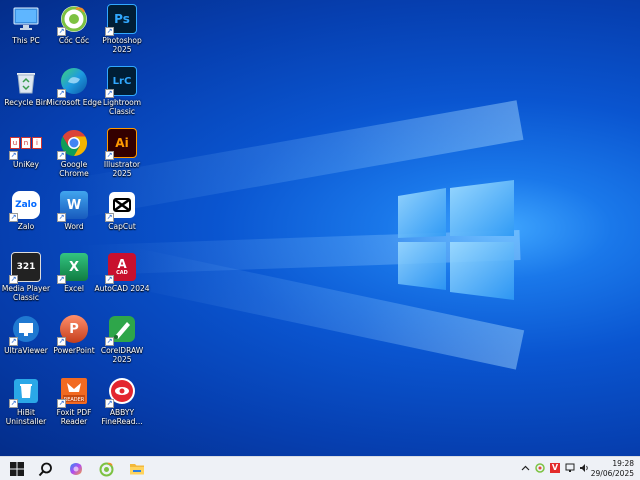 The image size is (640, 480). Describe the element at coordinates (122, 226) in the screenshot. I see `desktop-icon-label: CapCut` at that location.